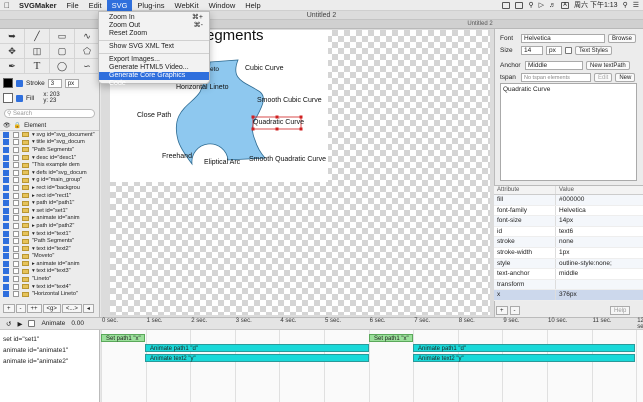  Describe the element at coordinates (49, 203) in the screenshot. I see `tree-row: ▾ path id="path1"` at that location.